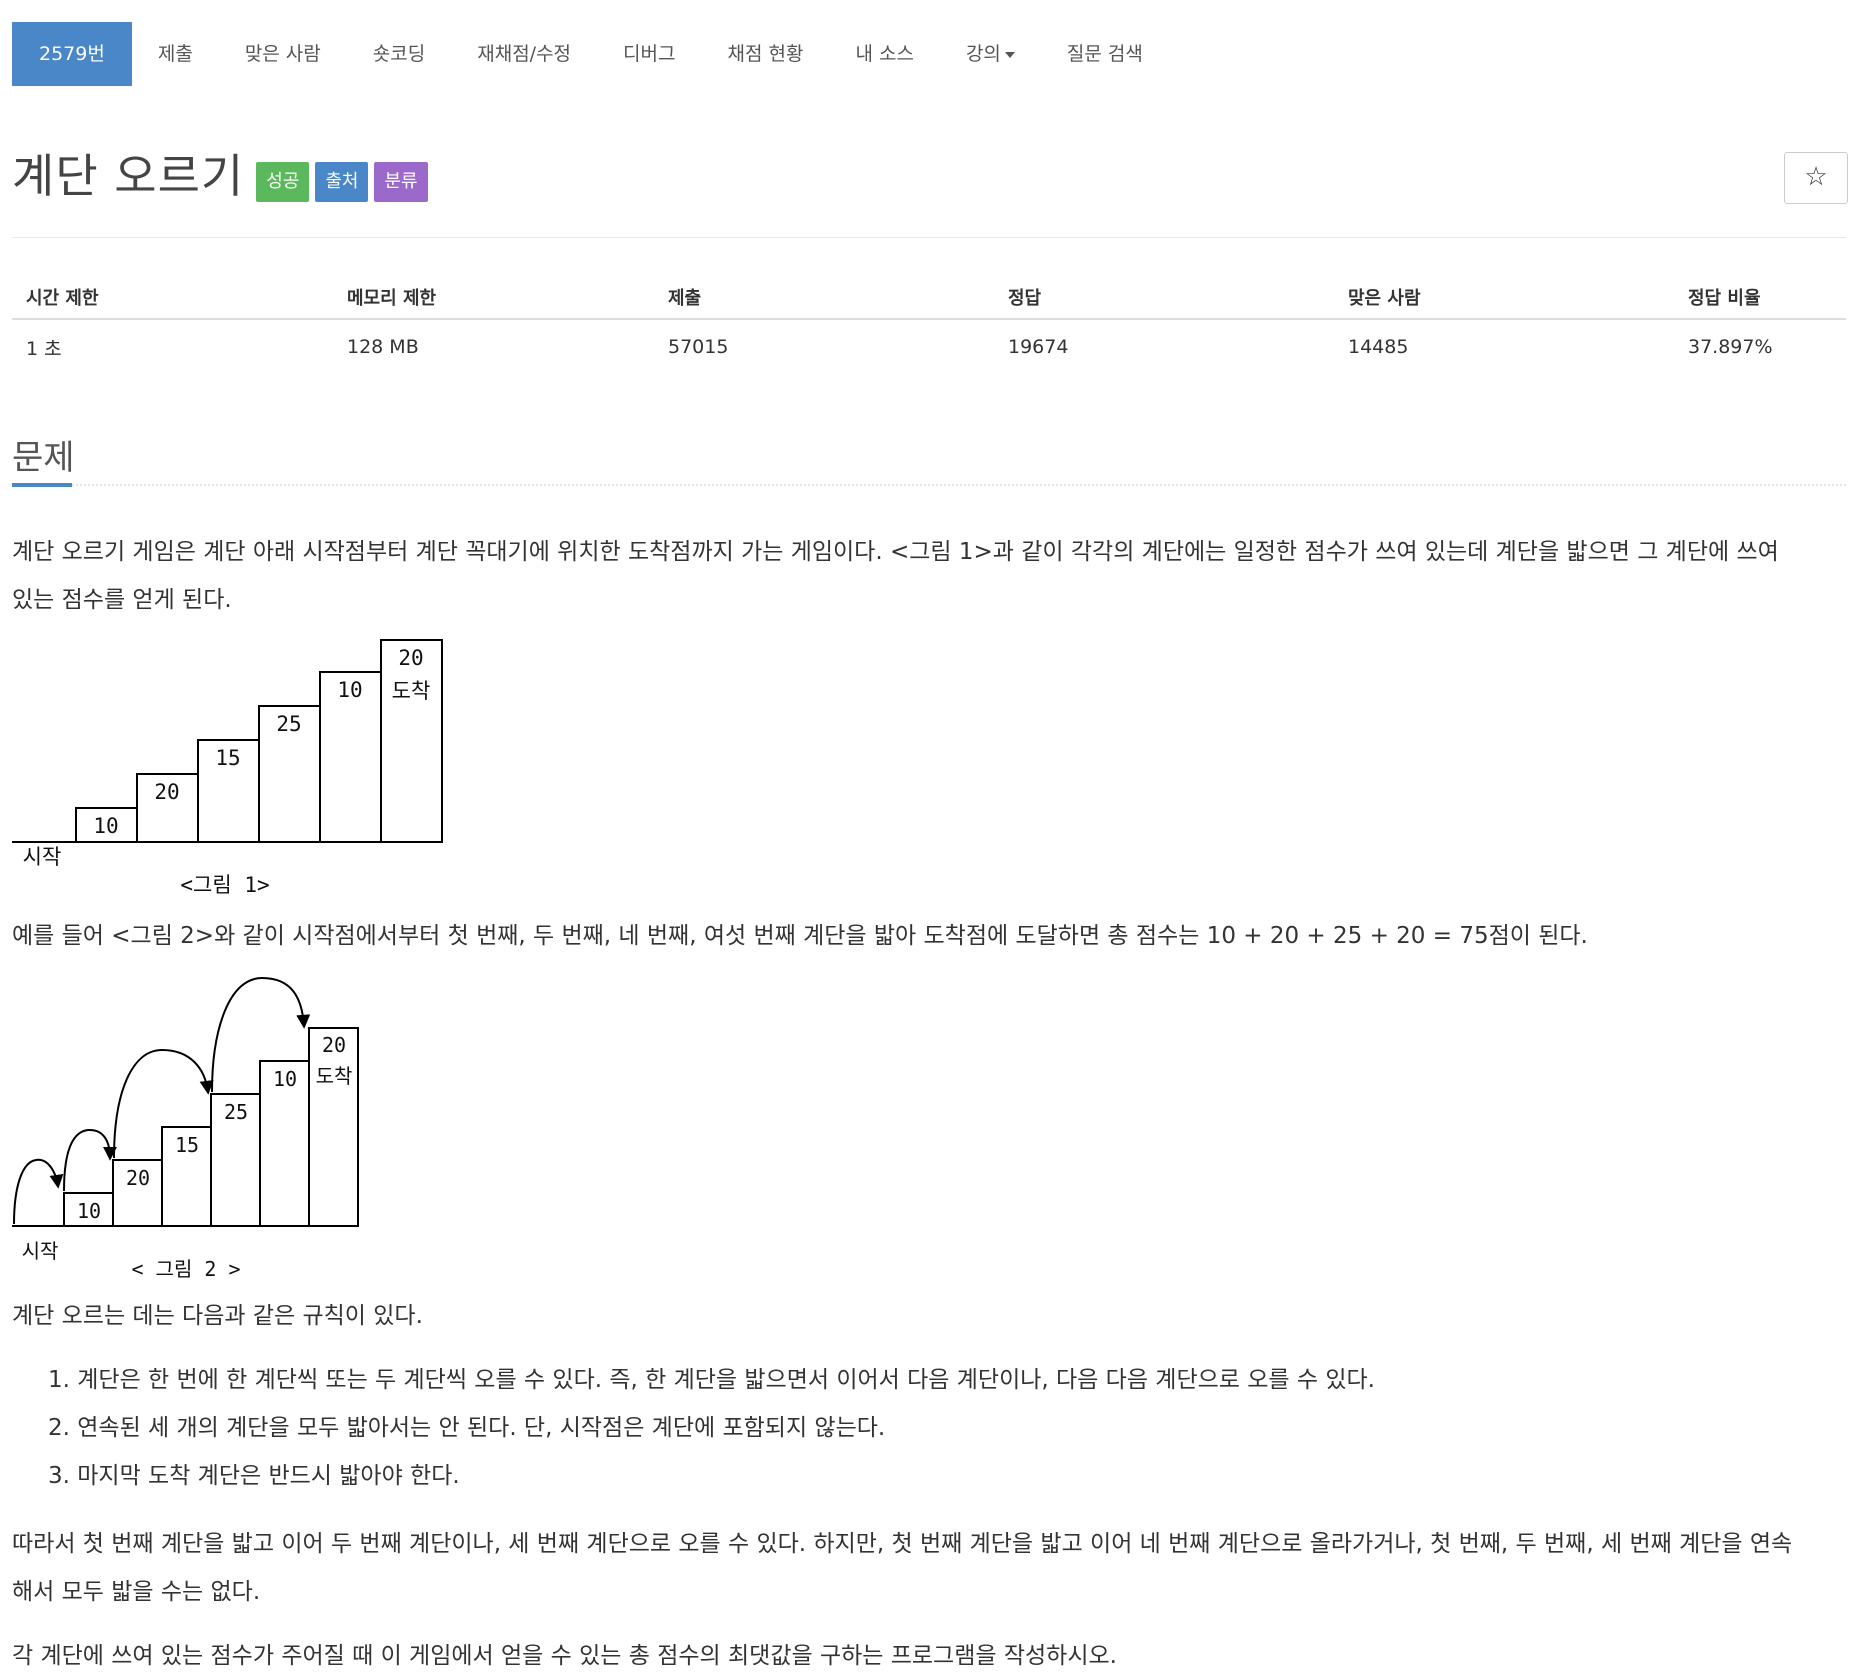 This screenshot has width=1854, height=1680. I want to click on tab-rejudge: 재채점/수정, so click(524, 54).